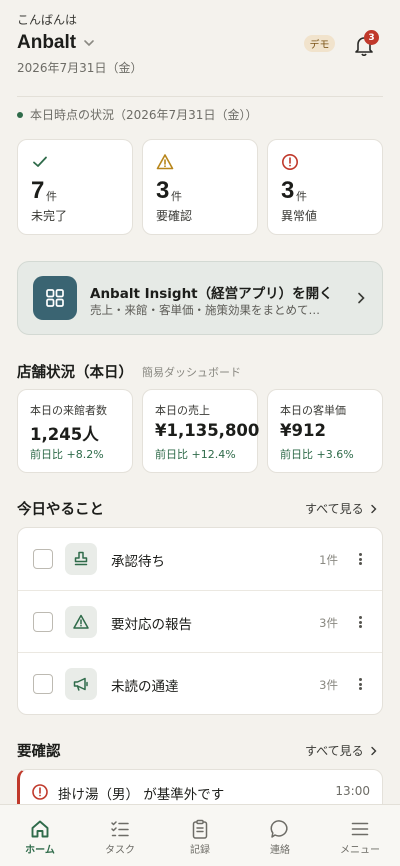 The width and height of the screenshot is (400, 866). What do you see at coordinates (352, 791) in the screenshot?
I see `review-item-time: 13:00` at bounding box center [352, 791].